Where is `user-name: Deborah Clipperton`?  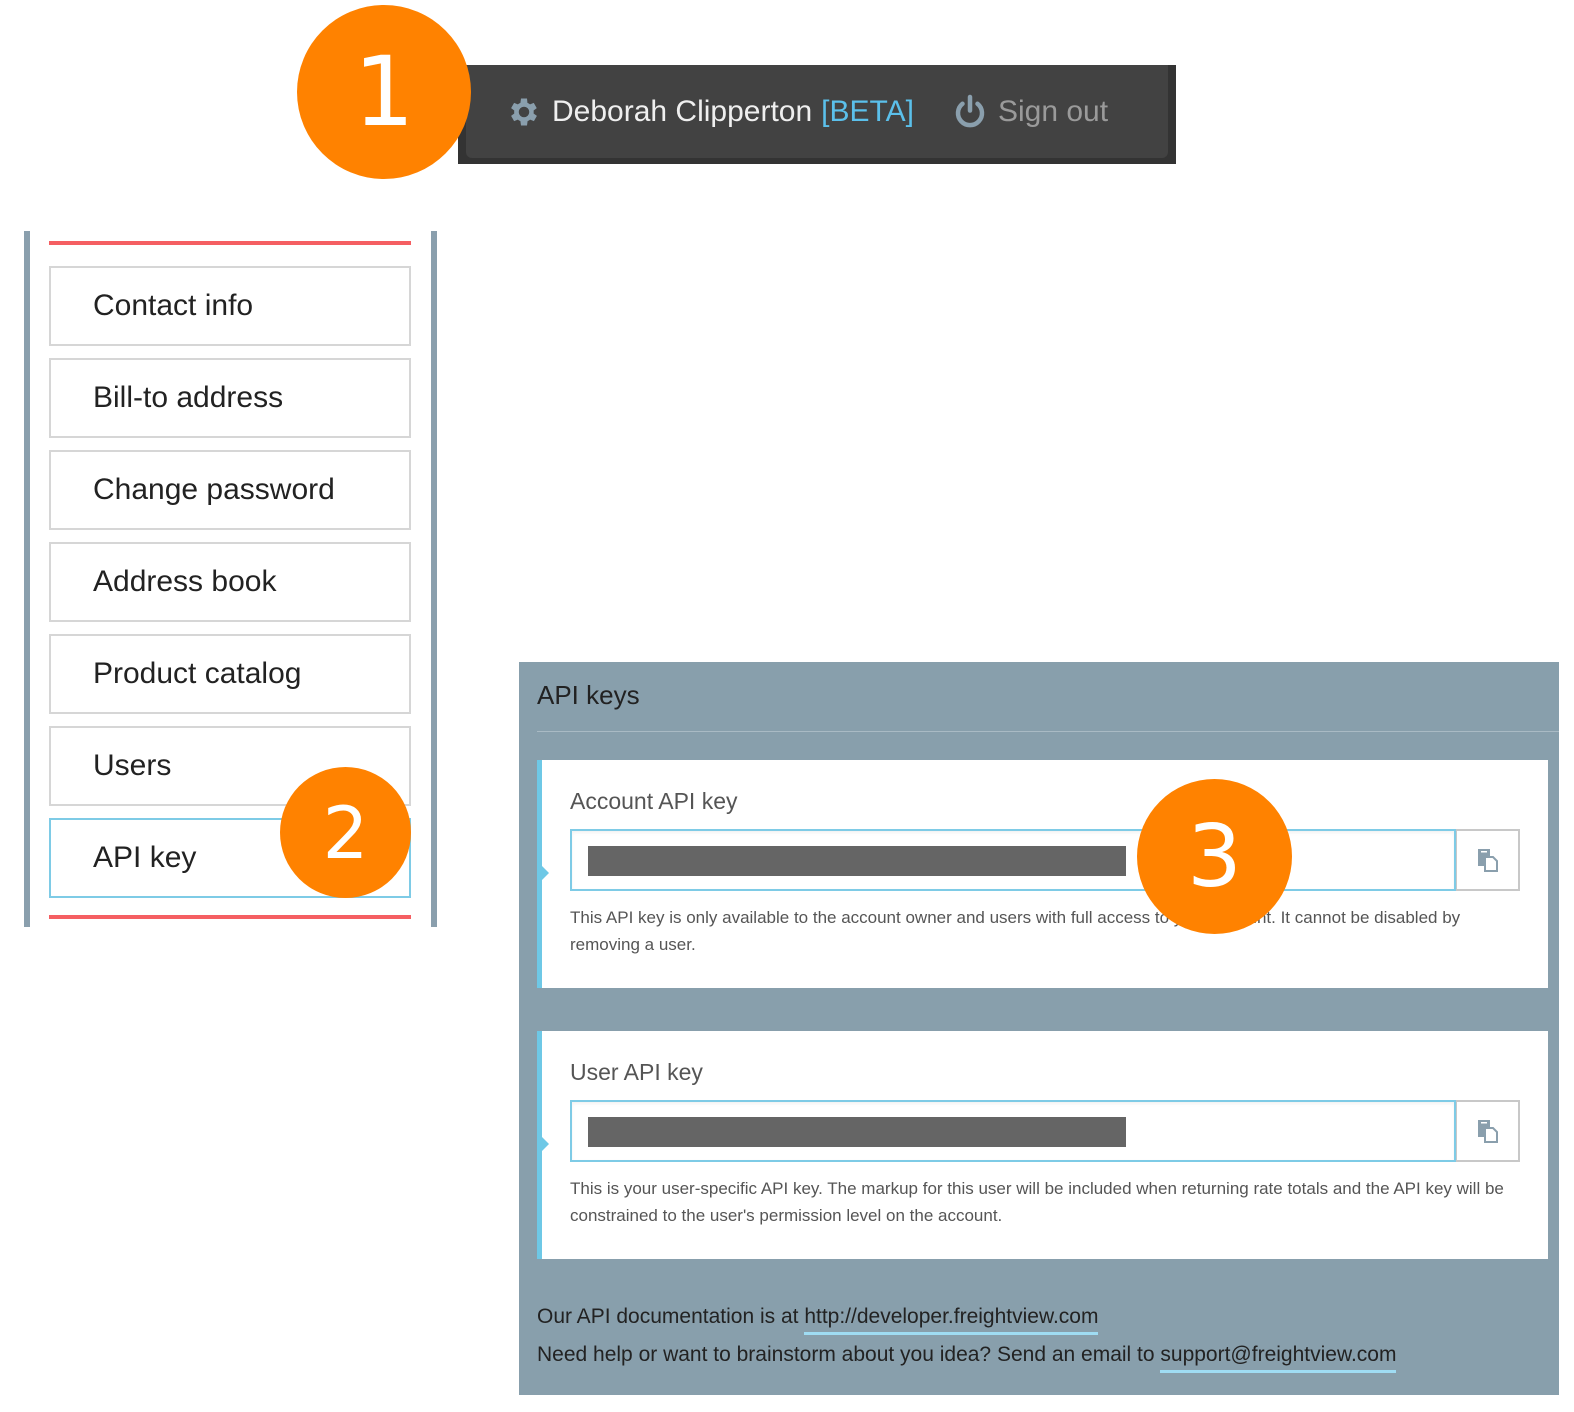 user-name: Deborah Clipperton is located at coordinates (682, 112).